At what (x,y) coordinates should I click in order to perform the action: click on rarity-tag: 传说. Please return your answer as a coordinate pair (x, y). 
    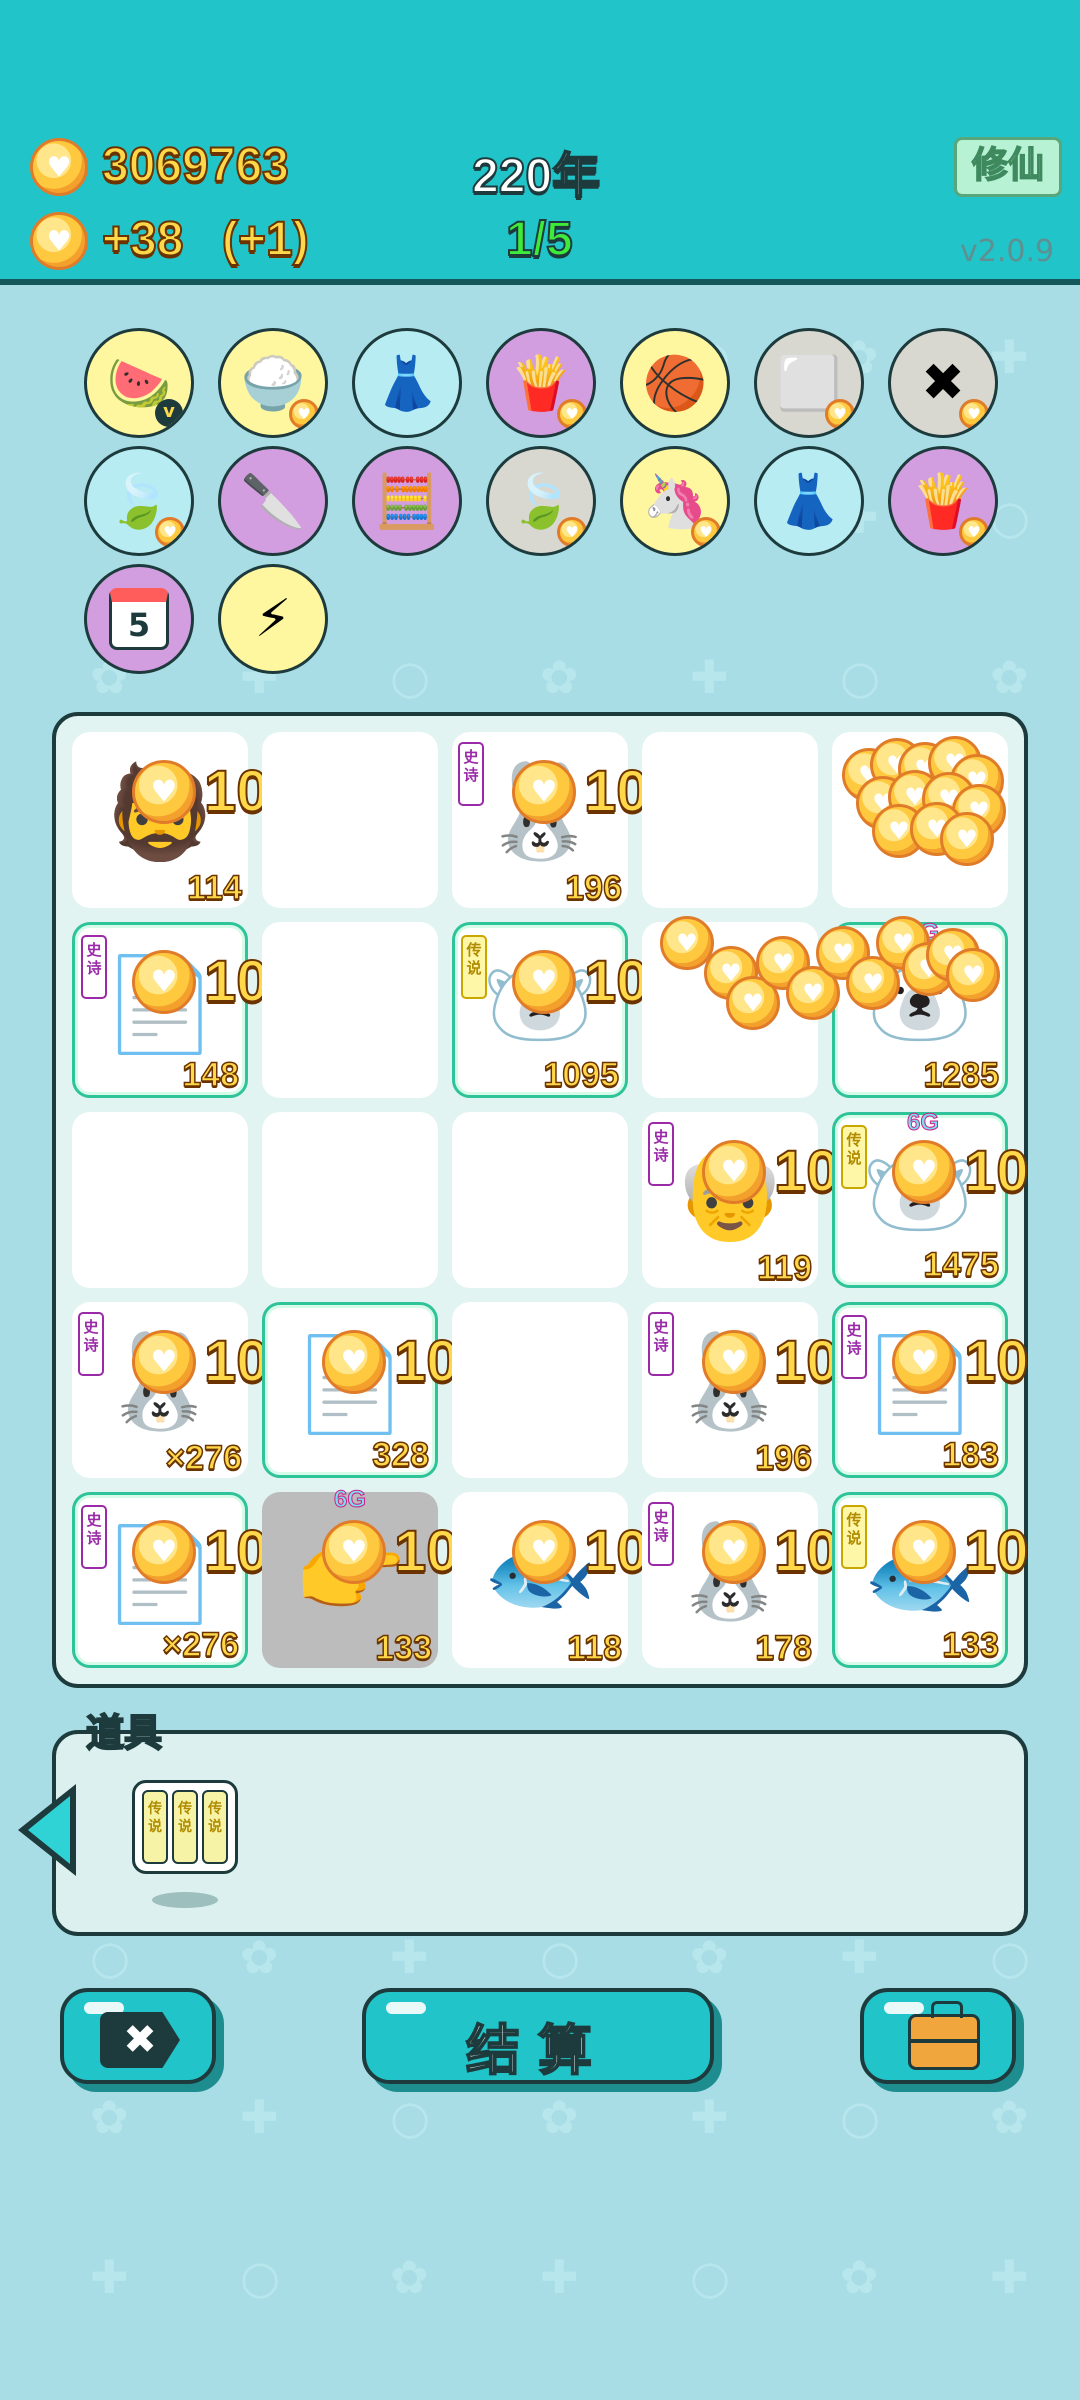
    Looking at the image, I should click on (474, 967).